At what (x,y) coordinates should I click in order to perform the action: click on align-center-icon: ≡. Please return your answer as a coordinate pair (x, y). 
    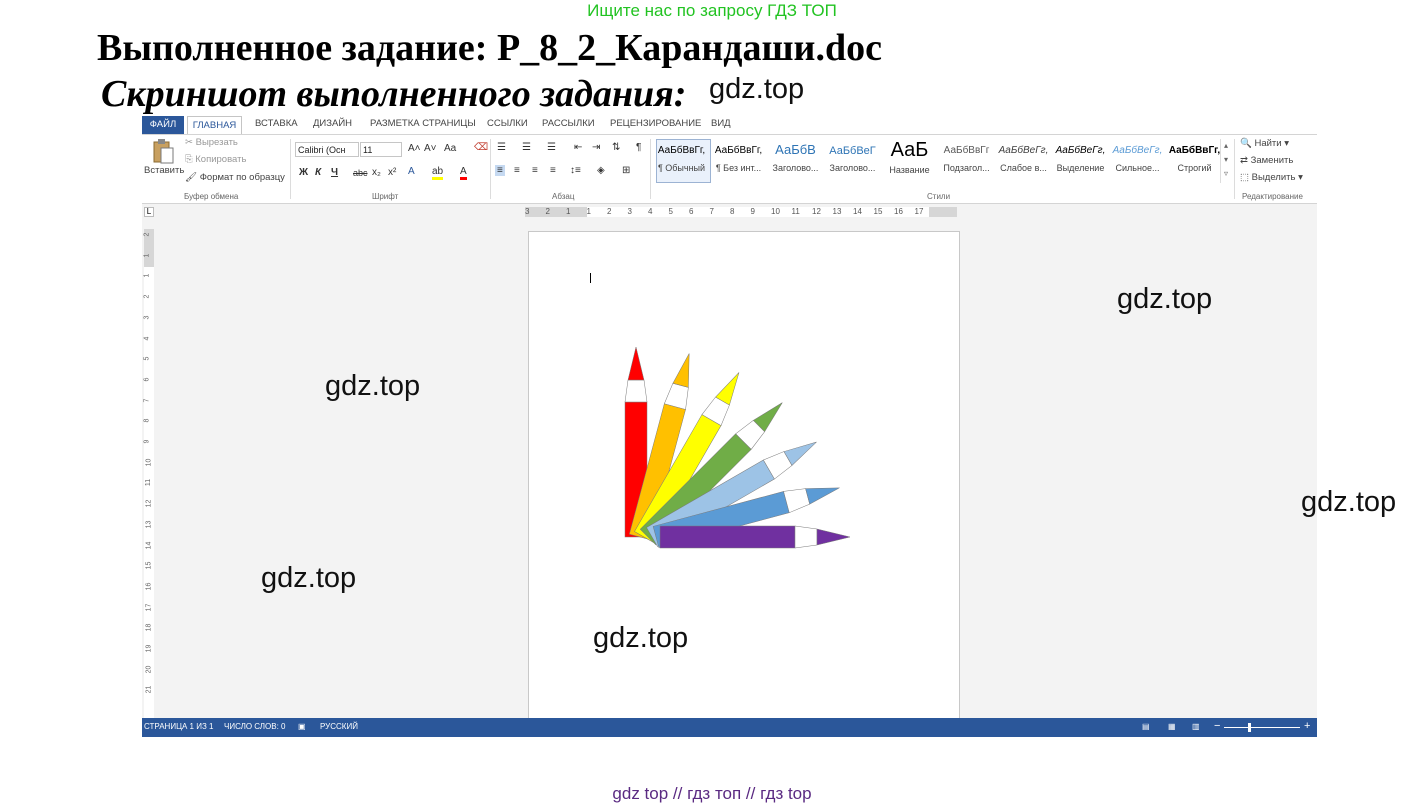
    Looking at the image, I should click on (517, 170).